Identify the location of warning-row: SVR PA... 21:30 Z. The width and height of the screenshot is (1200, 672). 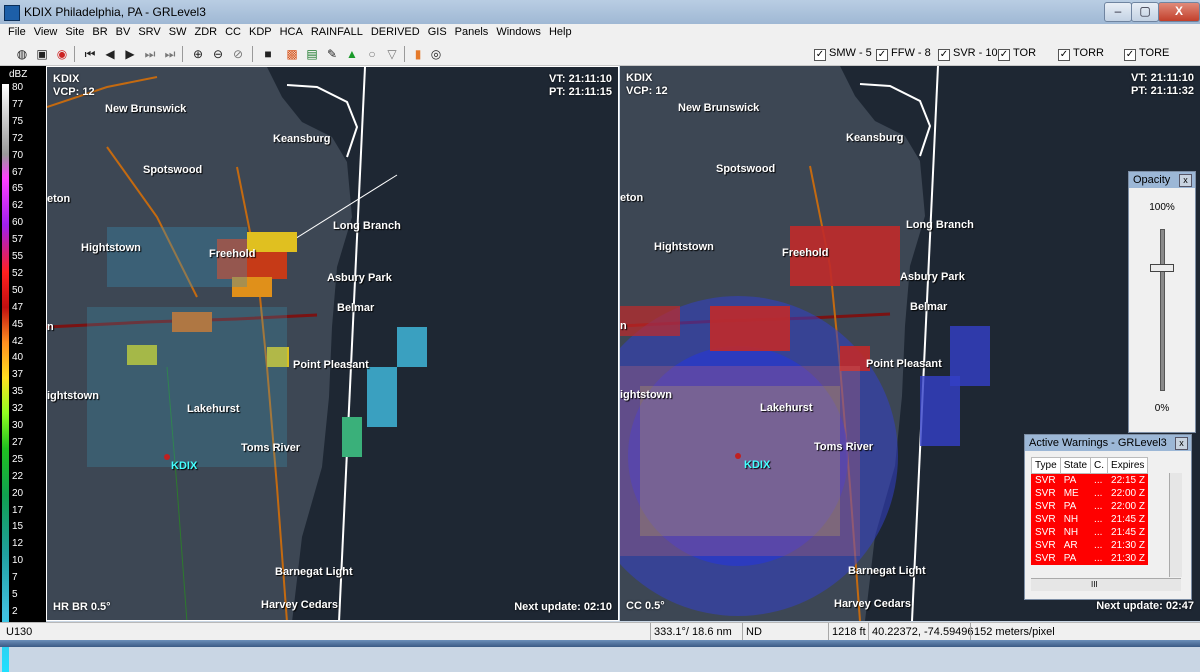
(1089, 558).